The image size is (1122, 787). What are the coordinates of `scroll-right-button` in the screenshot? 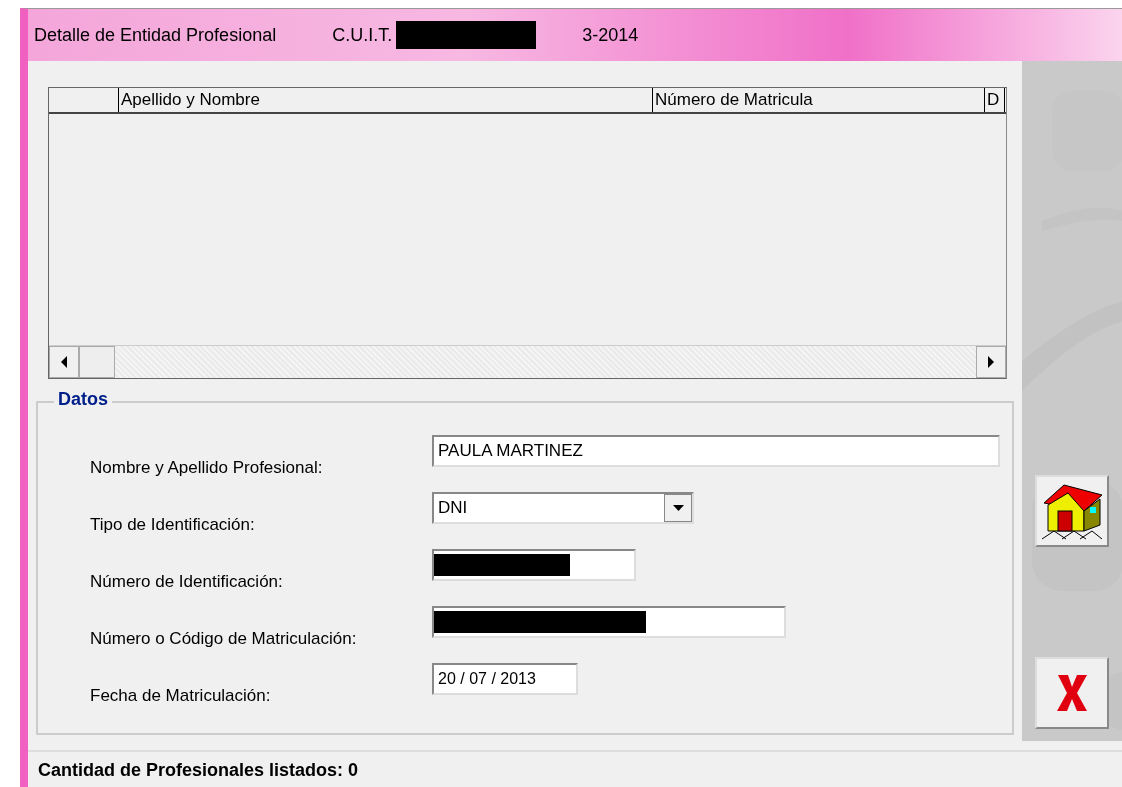 It's located at (991, 362).